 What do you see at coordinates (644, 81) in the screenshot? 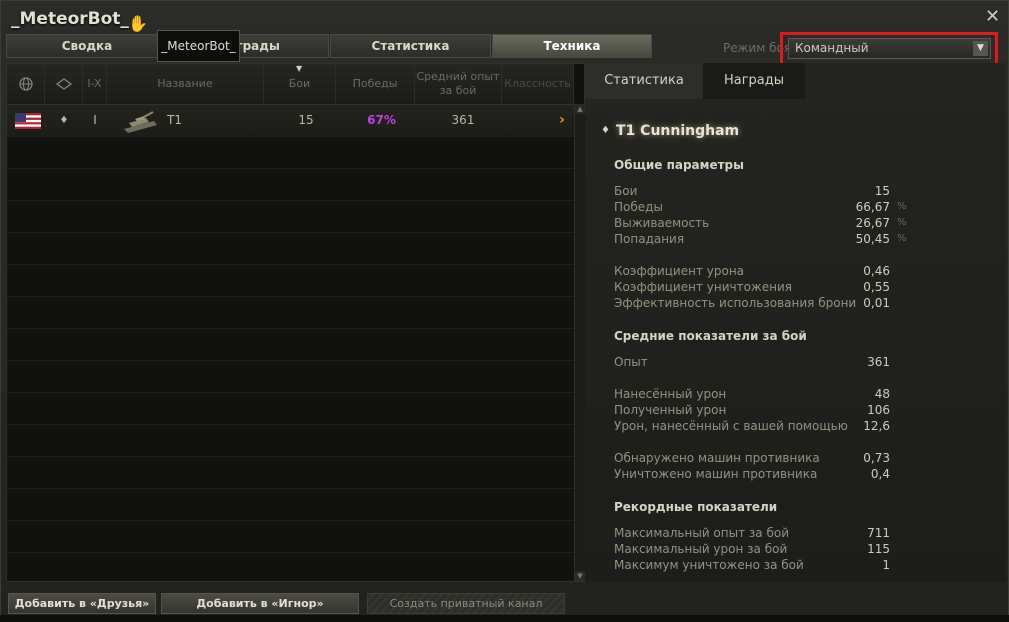
I see `details-tab-statistics: Статистика` at bounding box center [644, 81].